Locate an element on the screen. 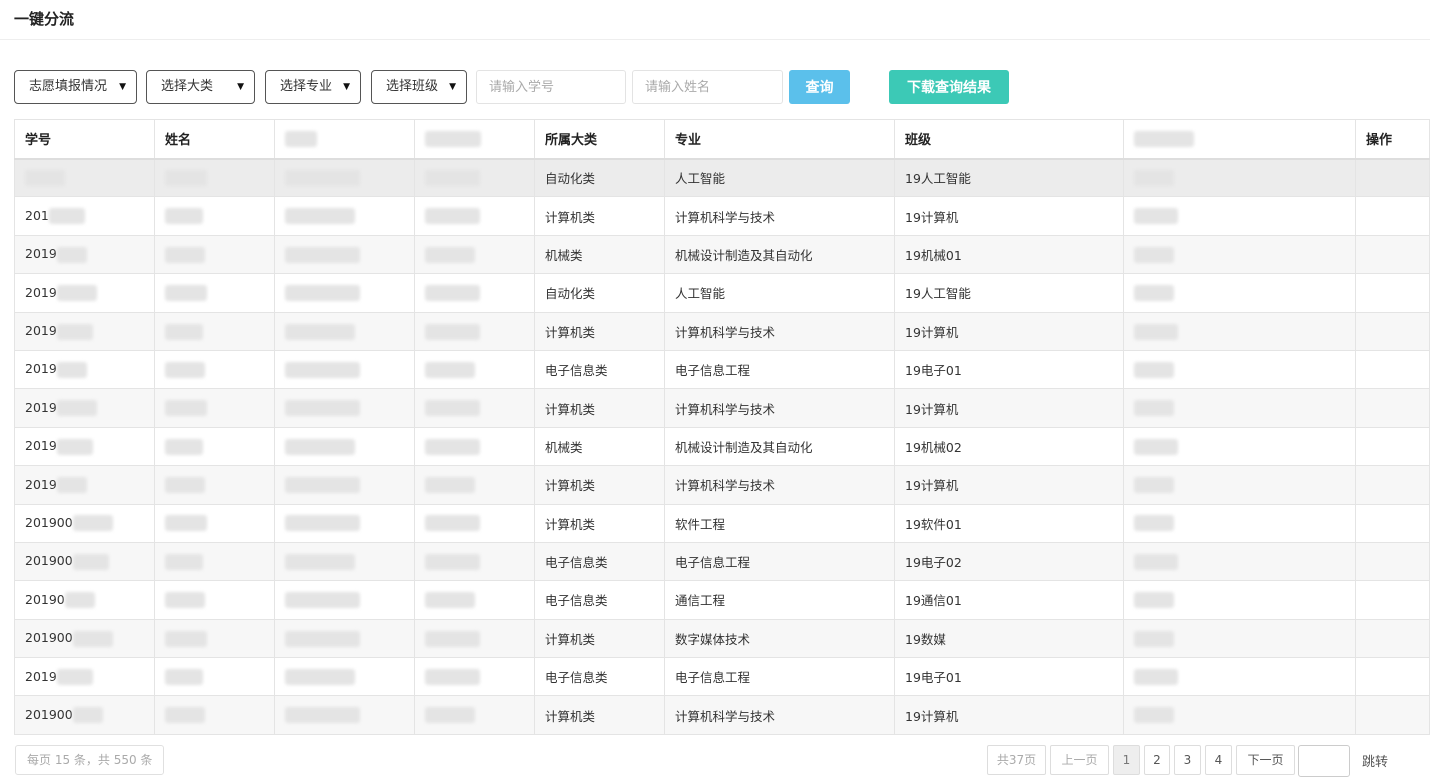  table-row: 201 计算机类 计算机科学与技术 19计算机 is located at coordinates (722, 216).